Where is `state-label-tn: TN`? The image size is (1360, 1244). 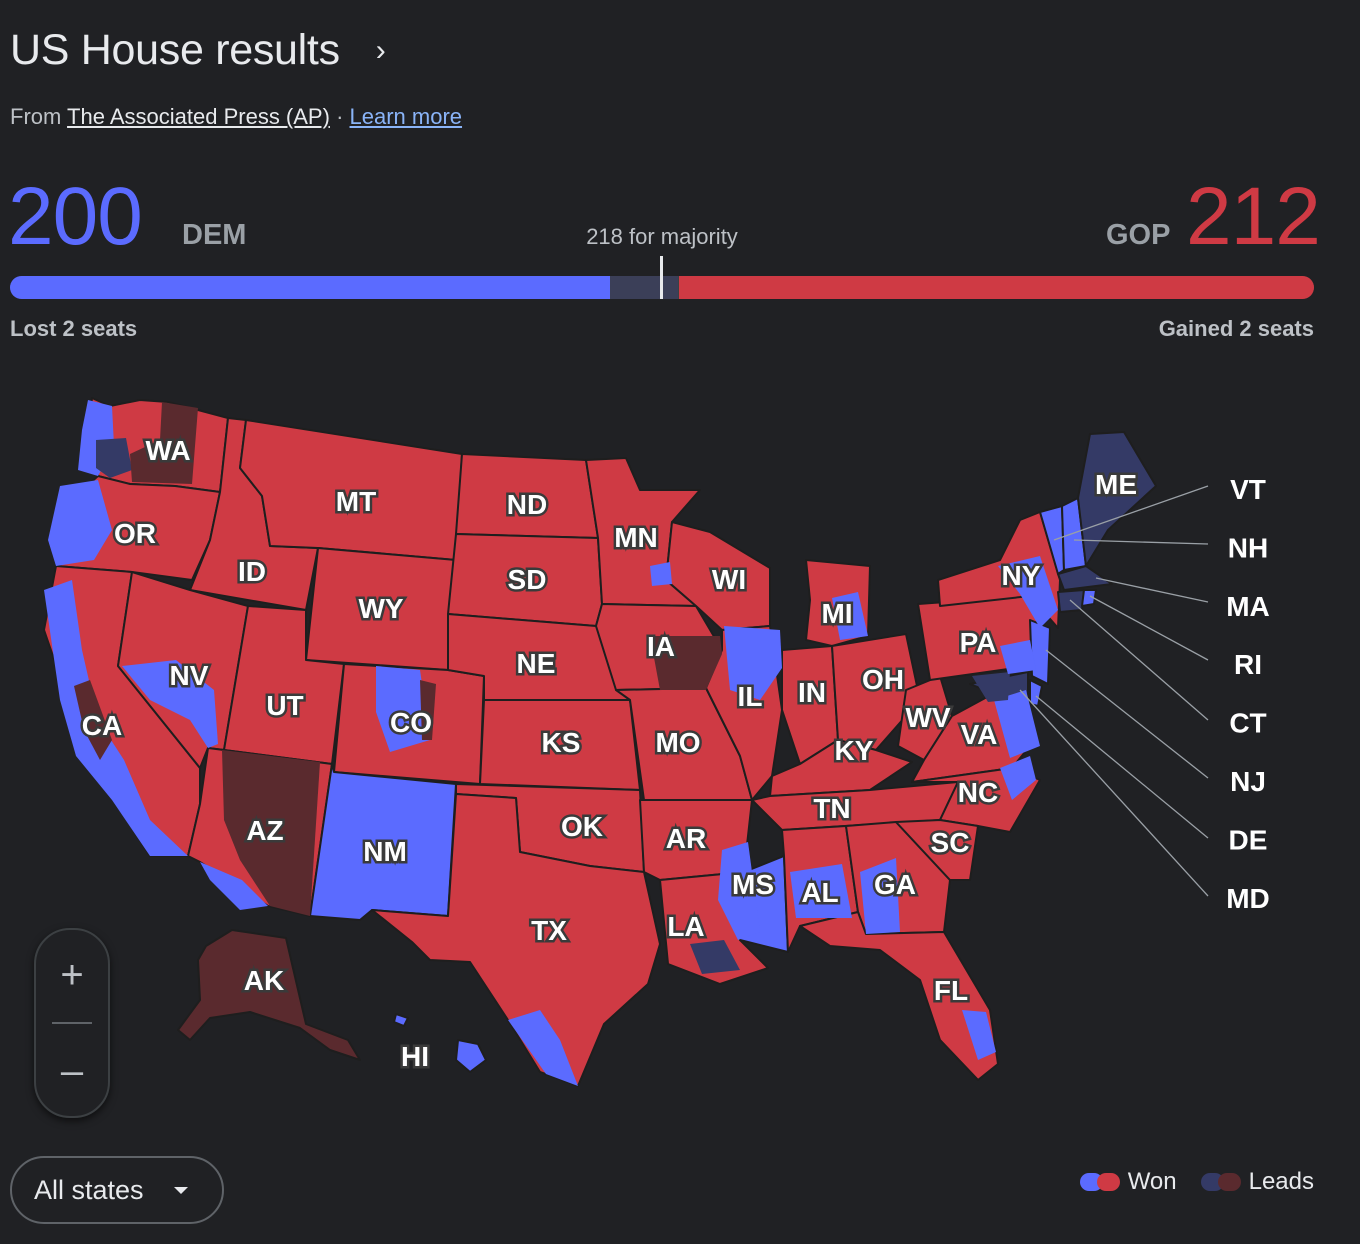 state-label-tn: TN is located at coordinates (831, 808).